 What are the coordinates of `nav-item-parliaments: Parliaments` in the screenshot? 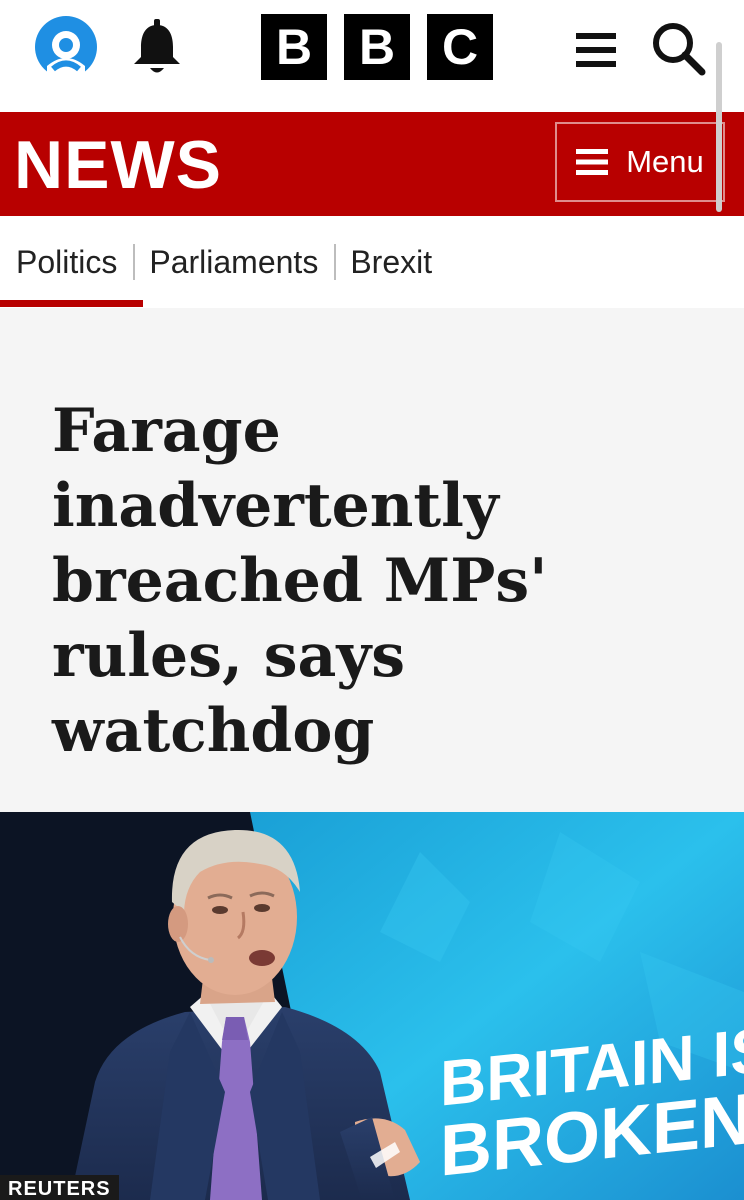 It's located at (233, 262).